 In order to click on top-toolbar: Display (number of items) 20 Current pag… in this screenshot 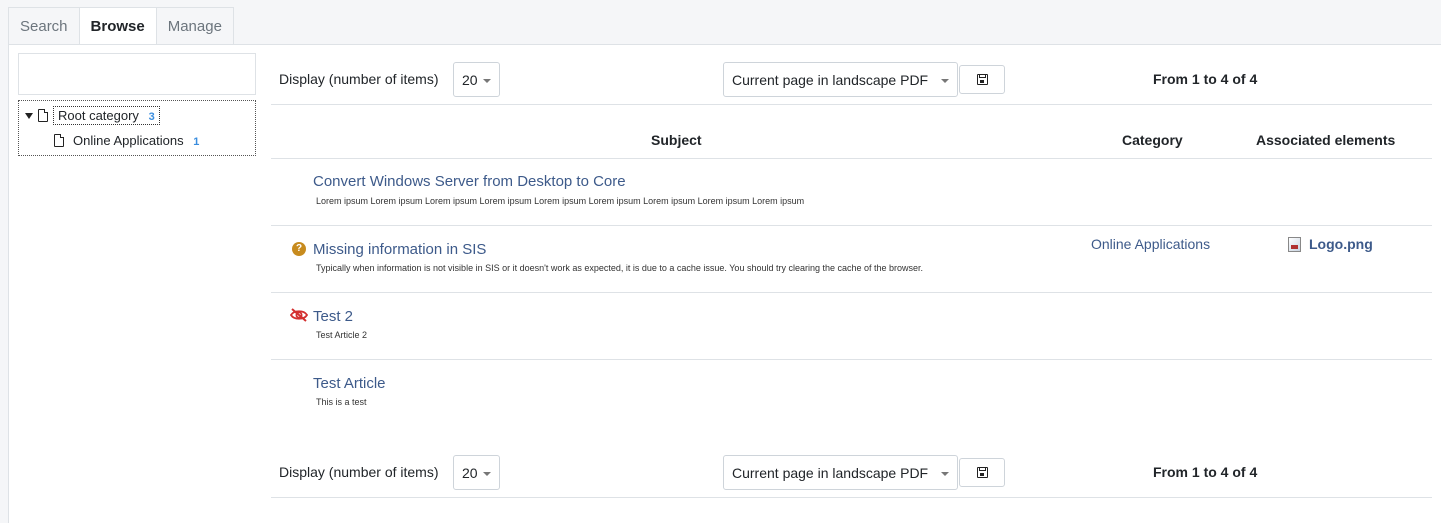, I will do `click(851, 83)`.